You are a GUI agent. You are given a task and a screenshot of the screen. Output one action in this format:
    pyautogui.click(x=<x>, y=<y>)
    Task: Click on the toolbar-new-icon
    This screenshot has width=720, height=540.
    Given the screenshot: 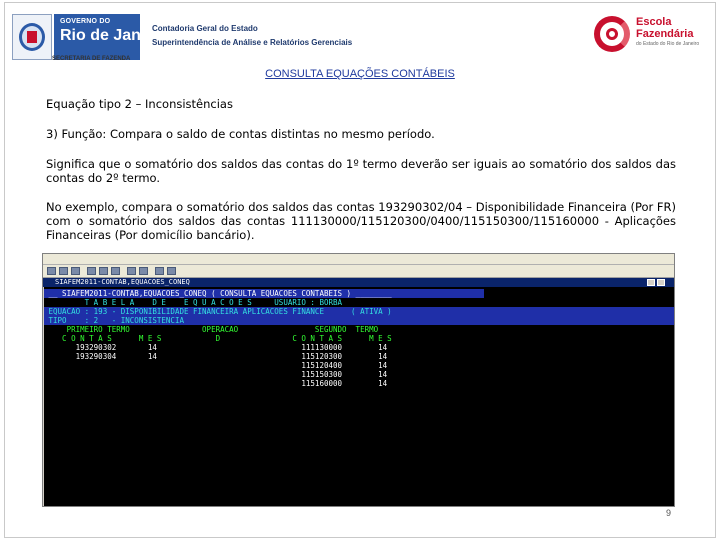 What is the action you would take?
    pyautogui.click(x=51, y=271)
    